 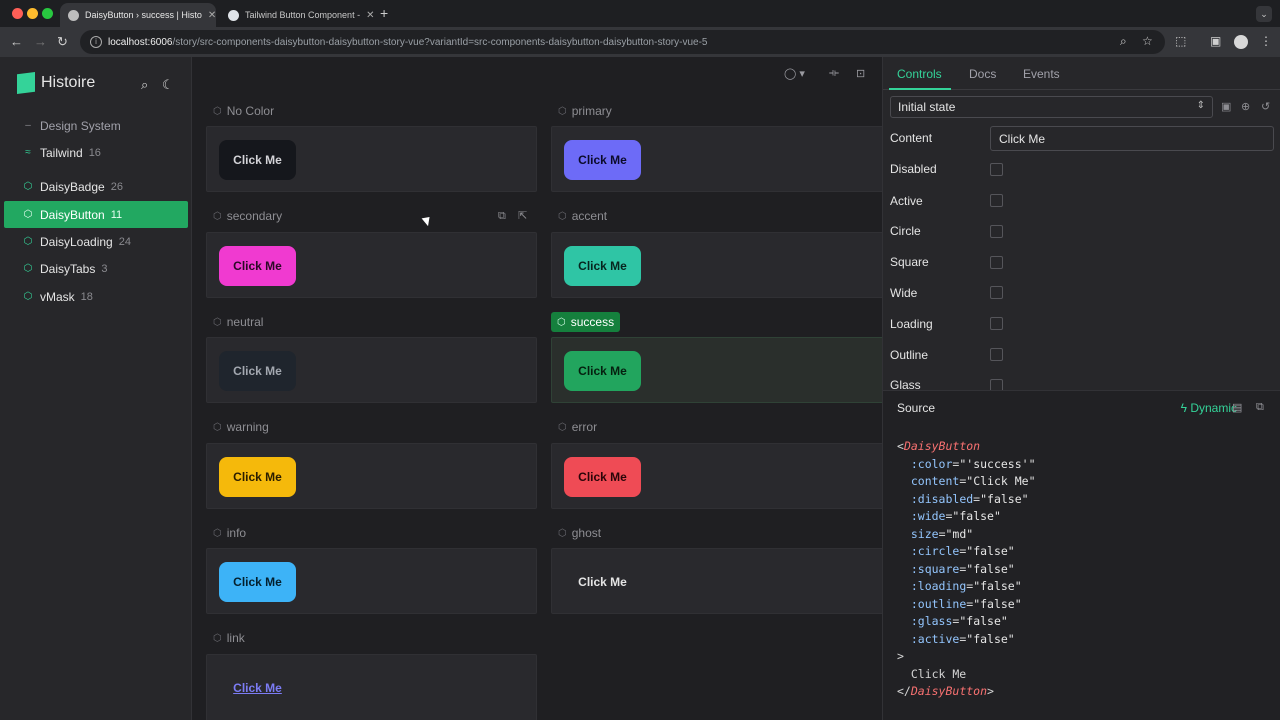 What do you see at coordinates (241, 427) in the screenshot?
I see `variant-label: ⬡ warning` at bounding box center [241, 427].